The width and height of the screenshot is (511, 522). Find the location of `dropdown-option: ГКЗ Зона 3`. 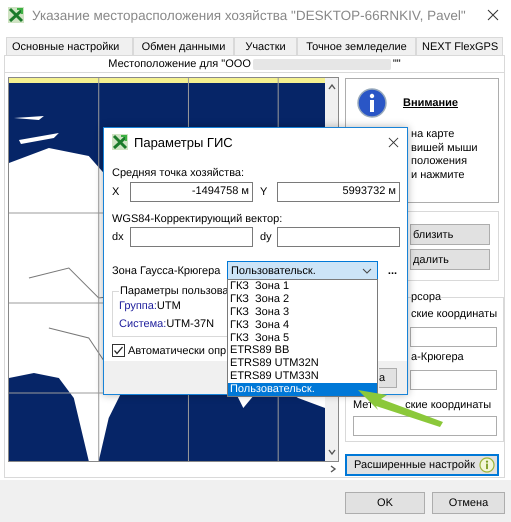

dropdown-option: ГКЗ Зона 3 is located at coordinates (302, 312).